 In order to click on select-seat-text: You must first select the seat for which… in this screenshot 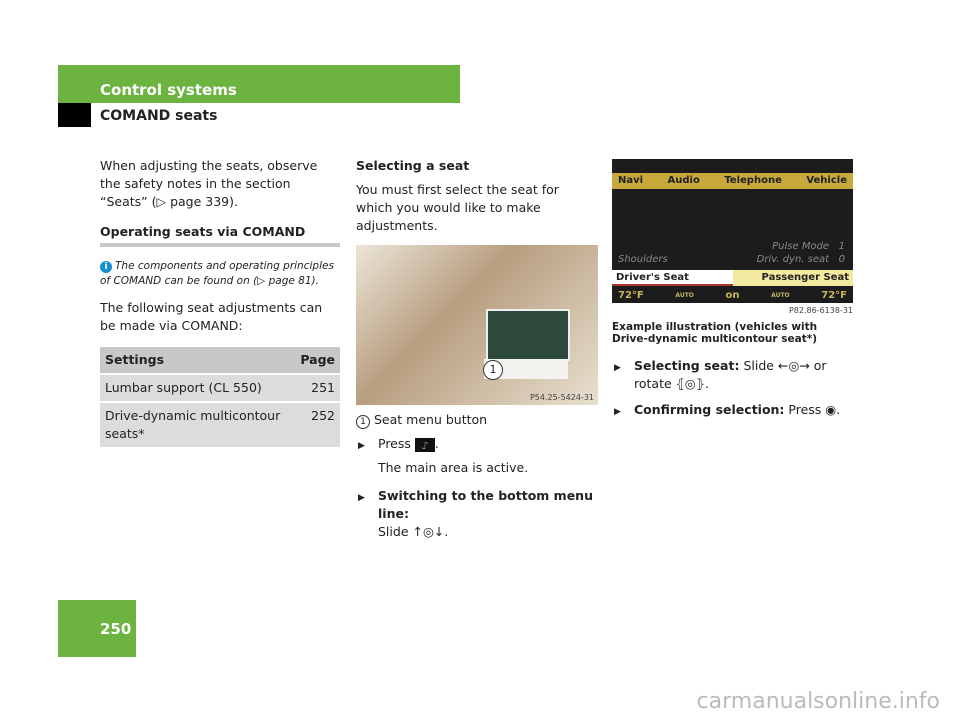, I will do `click(457, 207)`.